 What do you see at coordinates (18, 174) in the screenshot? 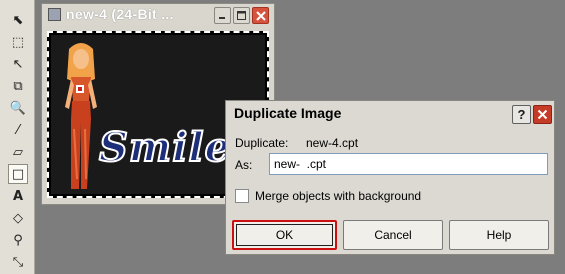
I see `rectangle-tool-icon: □` at bounding box center [18, 174].